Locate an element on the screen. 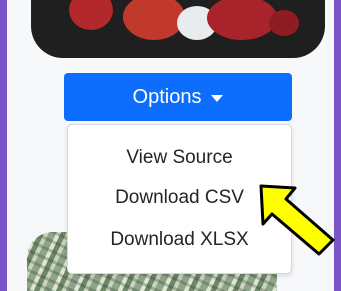 Image resolution: width=341 pixels, height=291 pixels. options-button-label: Options is located at coordinates (167, 96).